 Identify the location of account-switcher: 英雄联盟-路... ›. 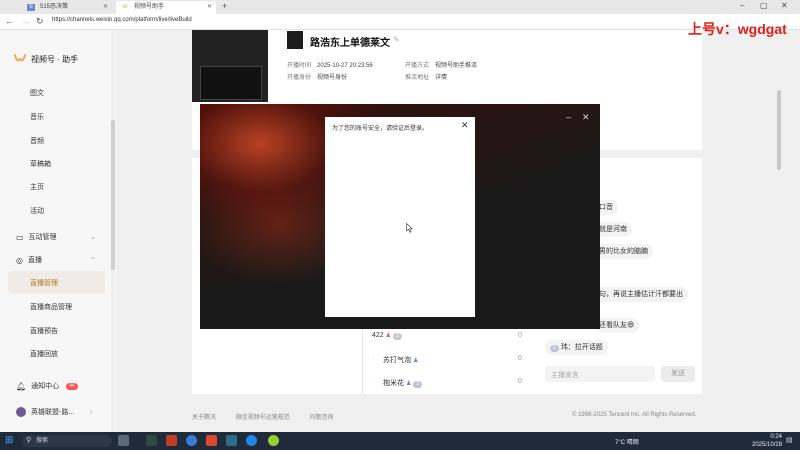
(66, 412).